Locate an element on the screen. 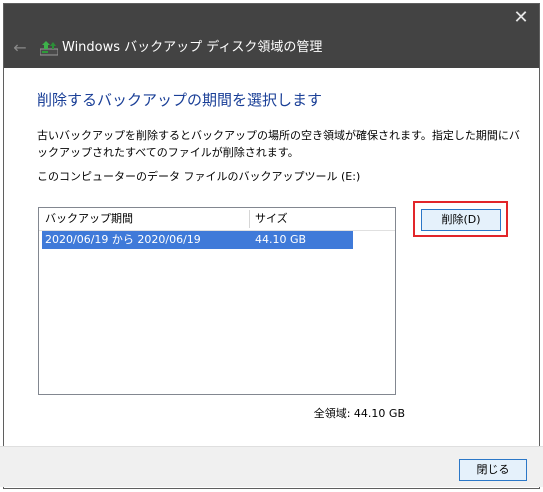 The width and height of the screenshot is (543, 492). list-item-period: 2020/06/19 から 2020/06/19 is located at coordinates (123, 239).